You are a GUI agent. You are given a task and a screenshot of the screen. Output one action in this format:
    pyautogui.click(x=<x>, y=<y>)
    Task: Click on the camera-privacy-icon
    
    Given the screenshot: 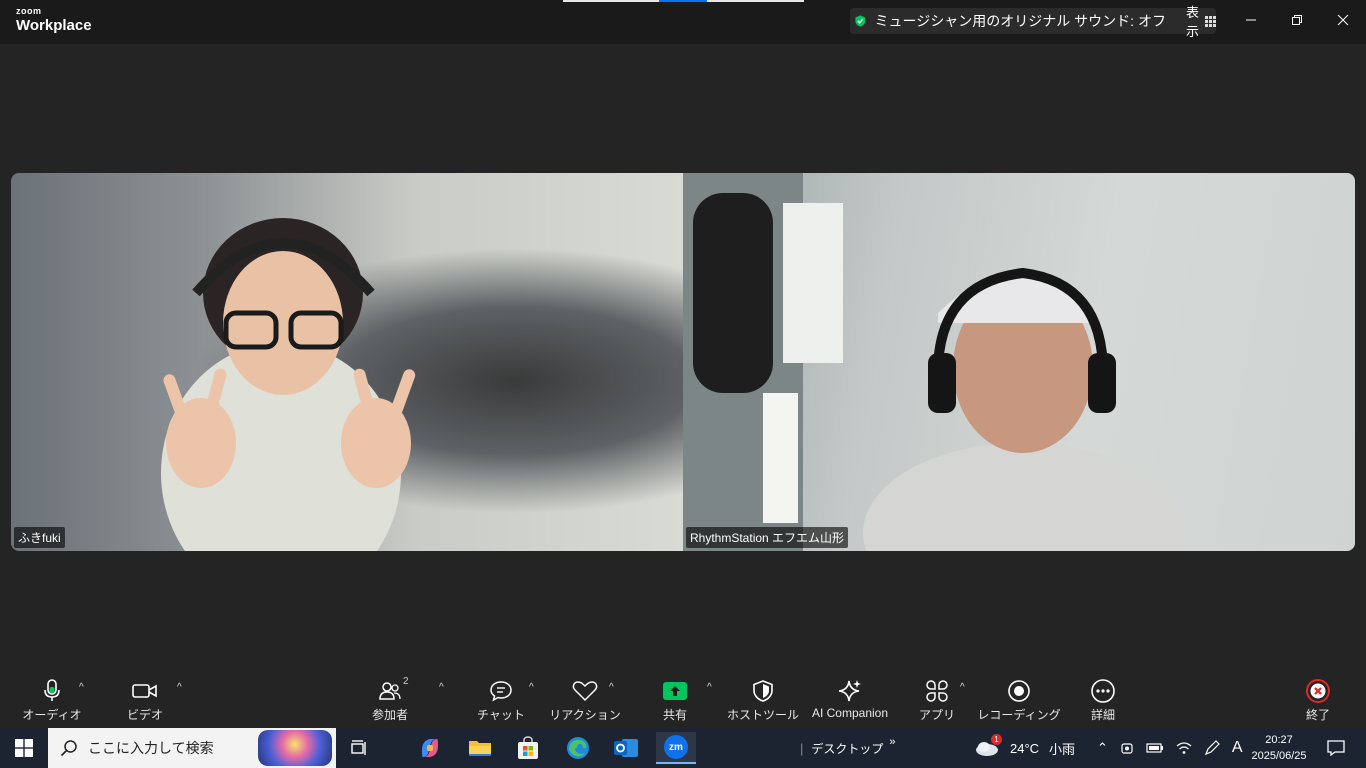 What is the action you would take?
    pyautogui.click(x=1127, y=748)
    